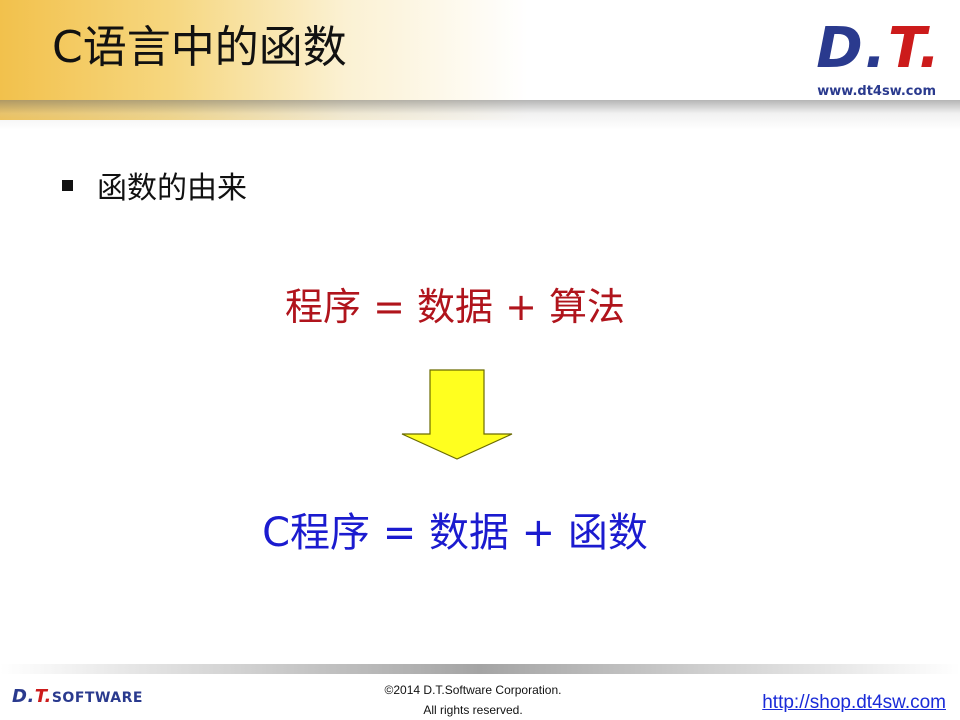  I want to click on dt-logo: D.T. www.dt4sw.com, so click(866, 61).